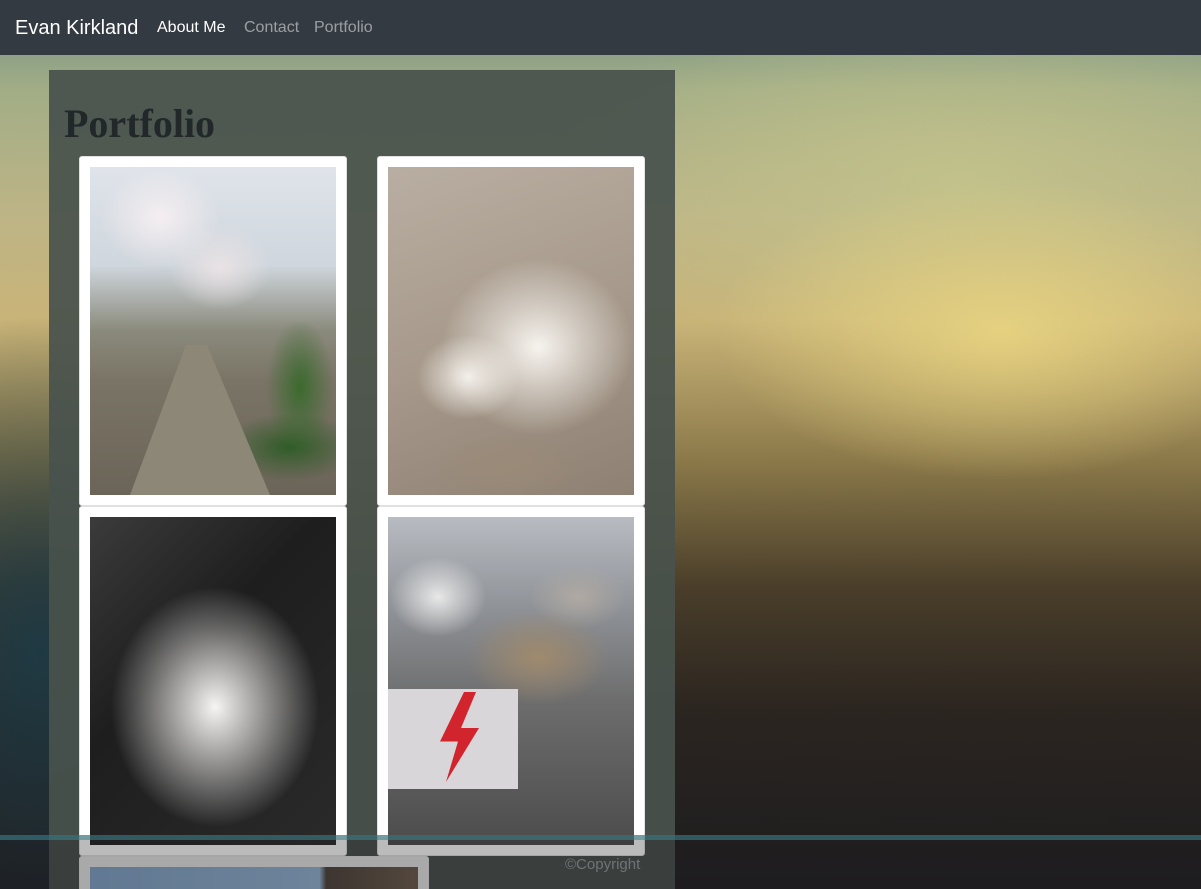 Image resolution: width=1201 pixels, height=889 pixels. What do you see at coordinates (603, 864) in the screenshot?
I see `copyright-text: ©Copyright` at bounding box center [603, 864].